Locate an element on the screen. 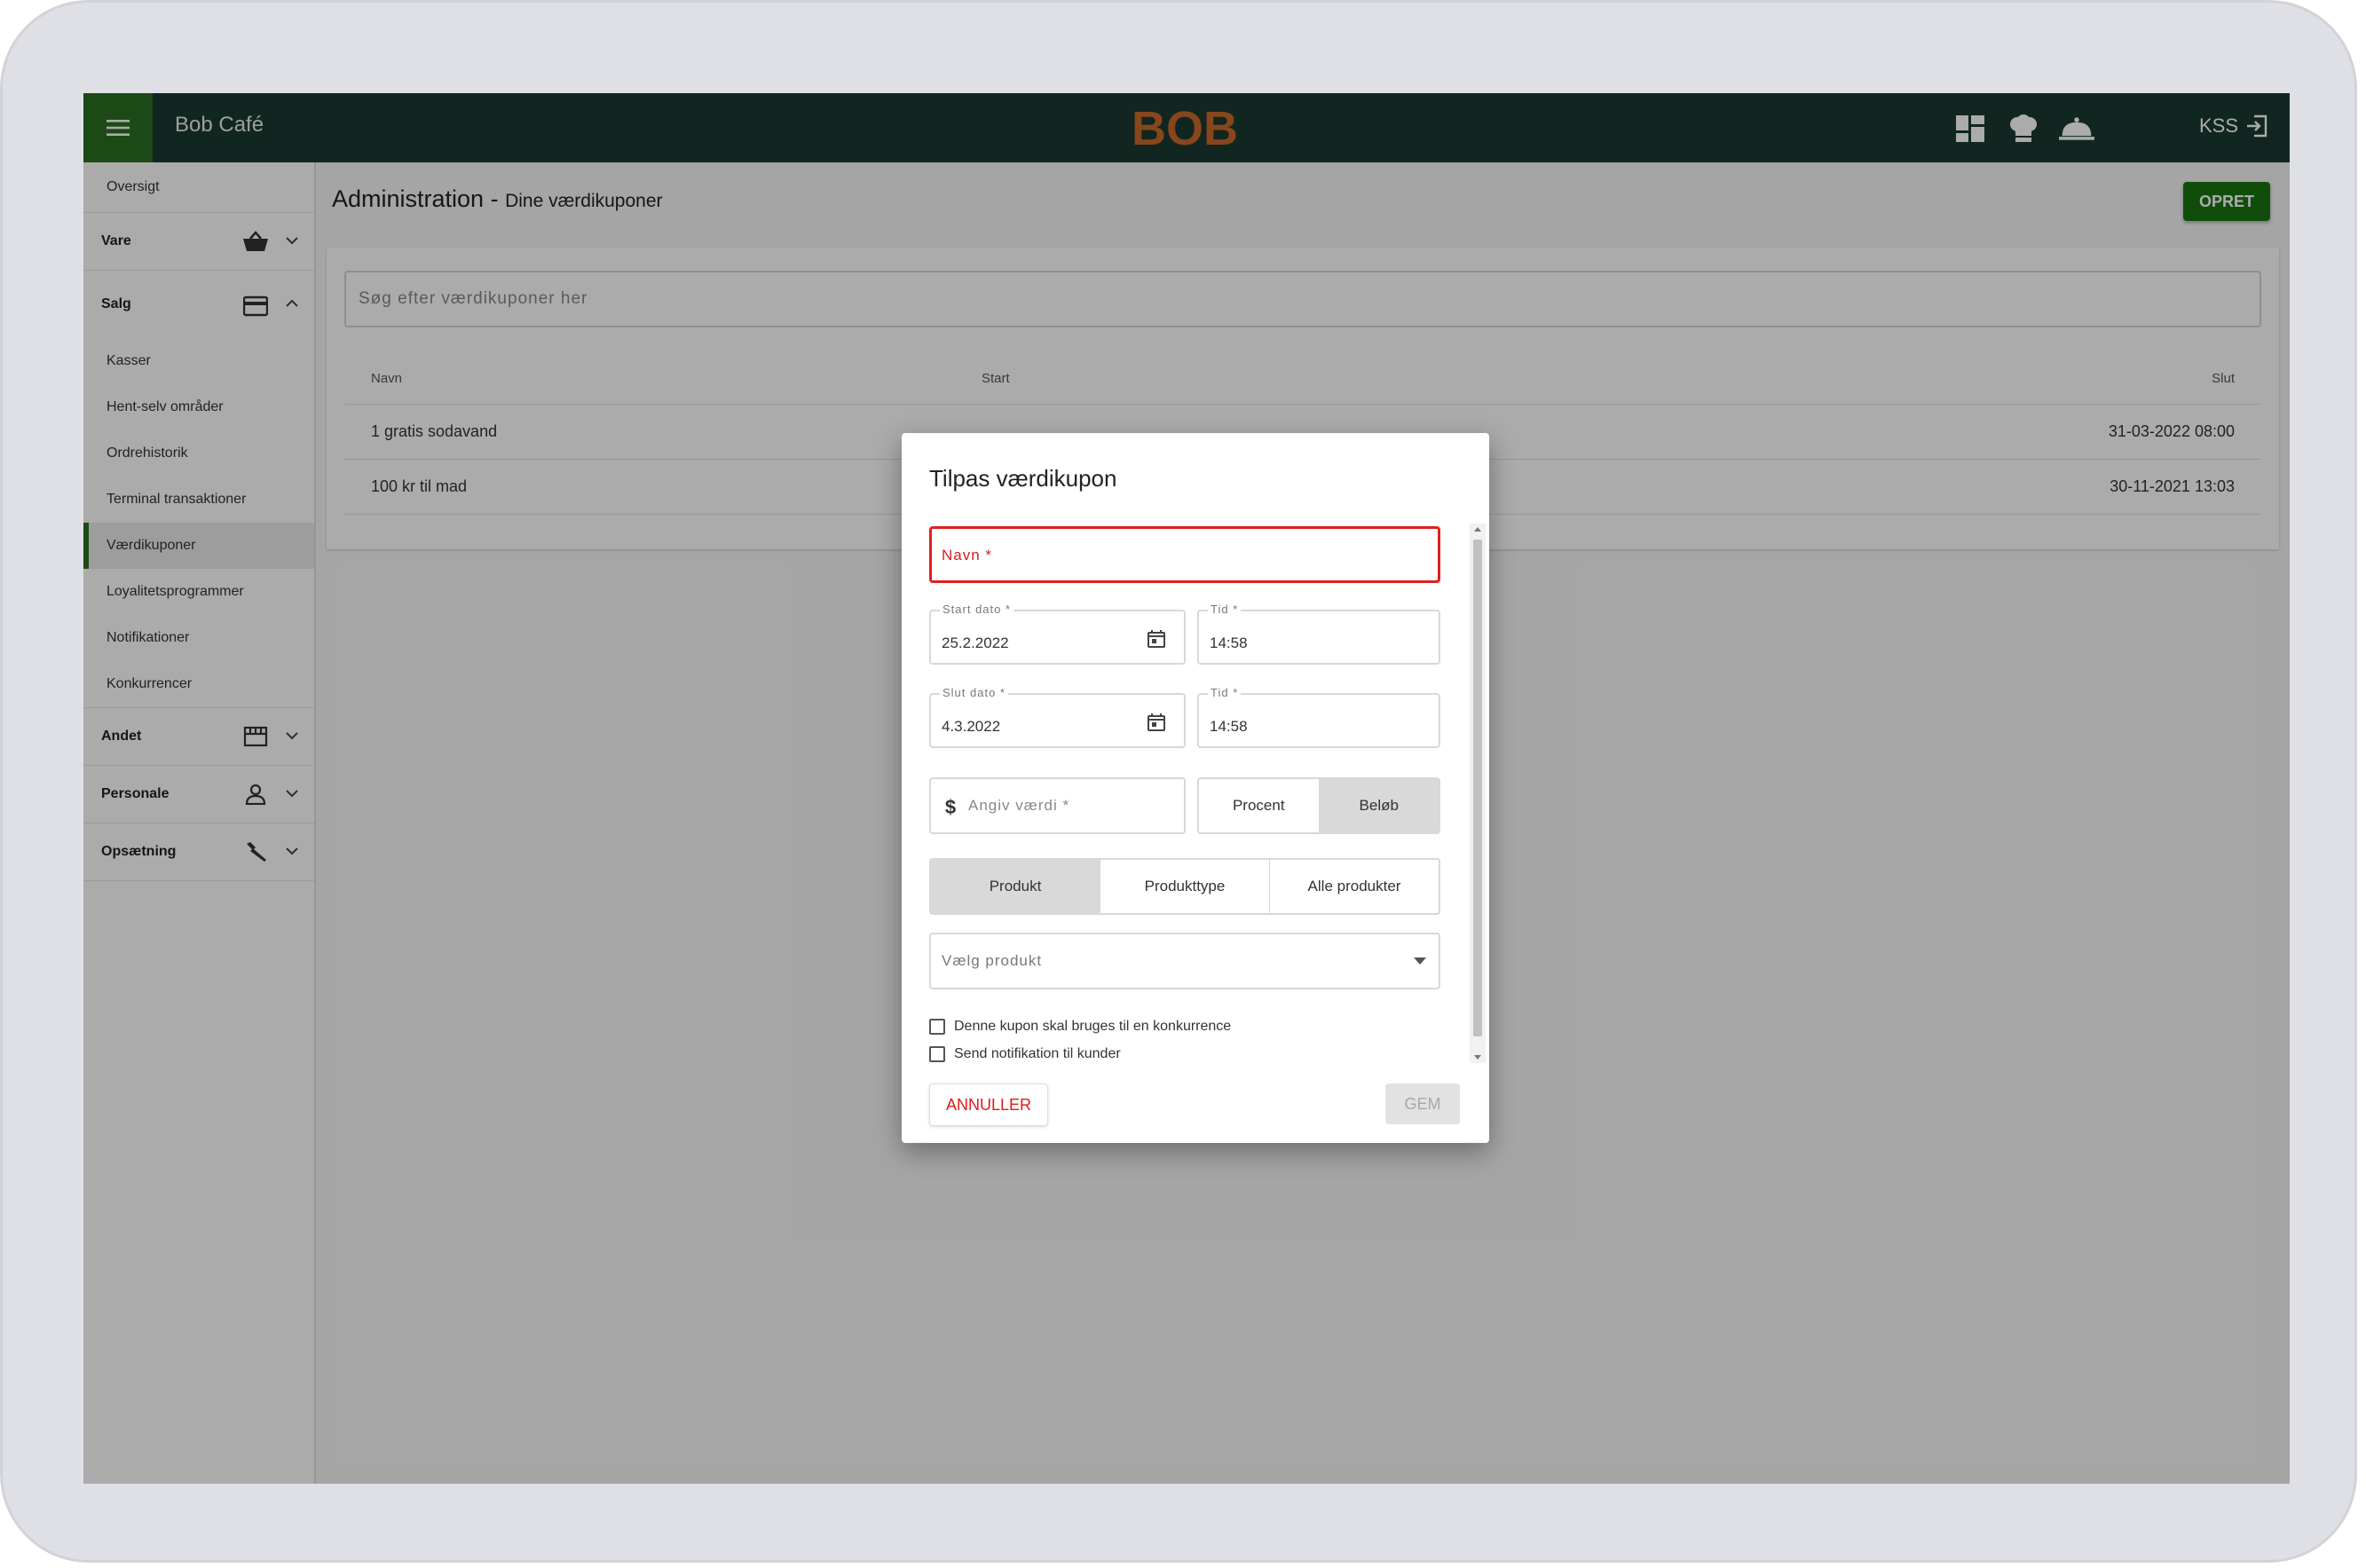 The height and width of the screenshot is (1568, 2366). start-time-value: 14:58 is located at coordinates (1229, 643).